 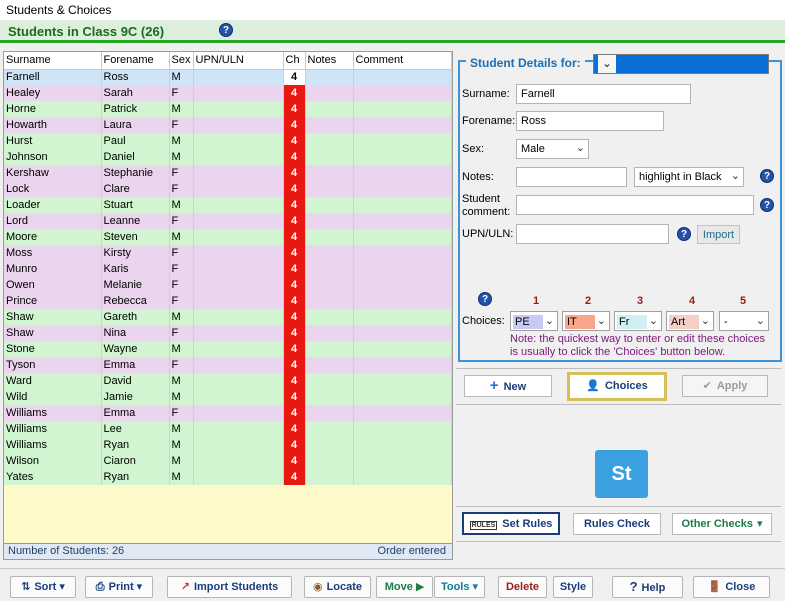 I want to click on table-row: Lord Leanne F 4, so click(x=228, y=221).